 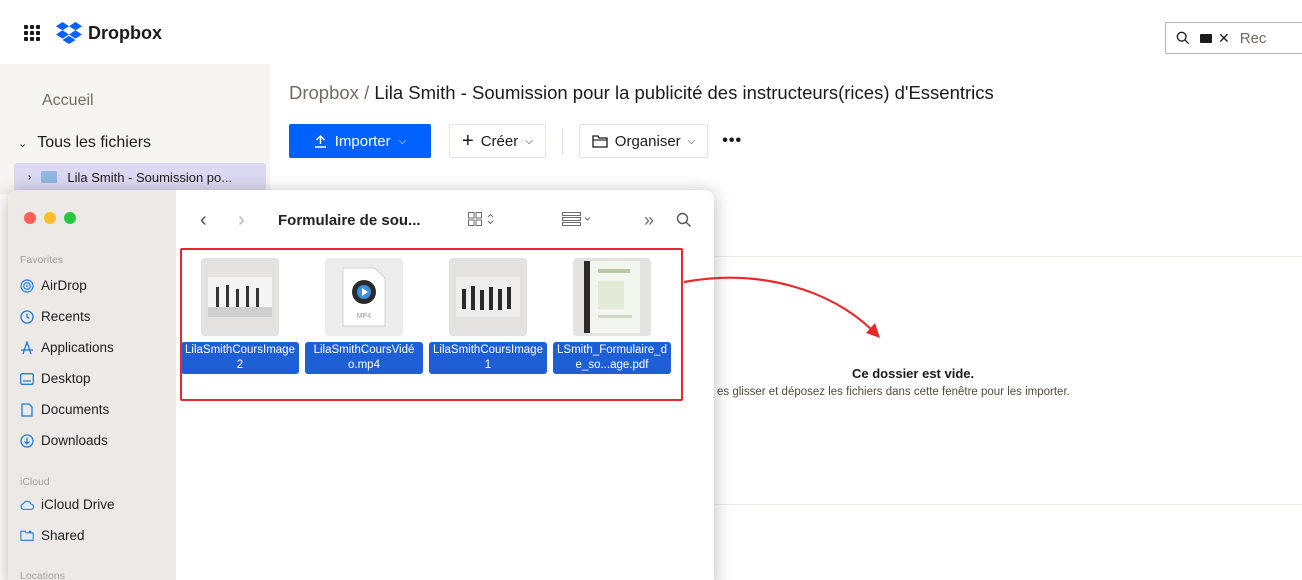 I want to click on sidebar-item-label: iCloud Drive, so click(x=78, y=504).